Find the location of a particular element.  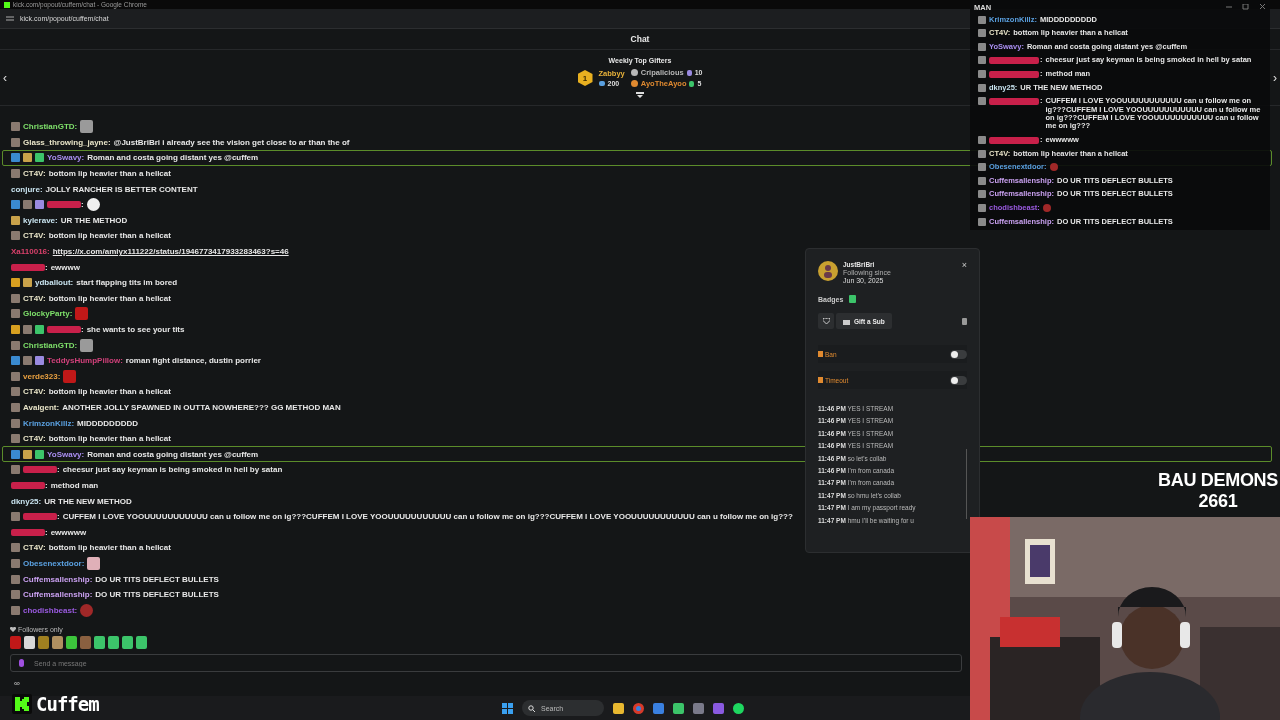

username: Obesenextdoor: is located at coordinates (54, 563).